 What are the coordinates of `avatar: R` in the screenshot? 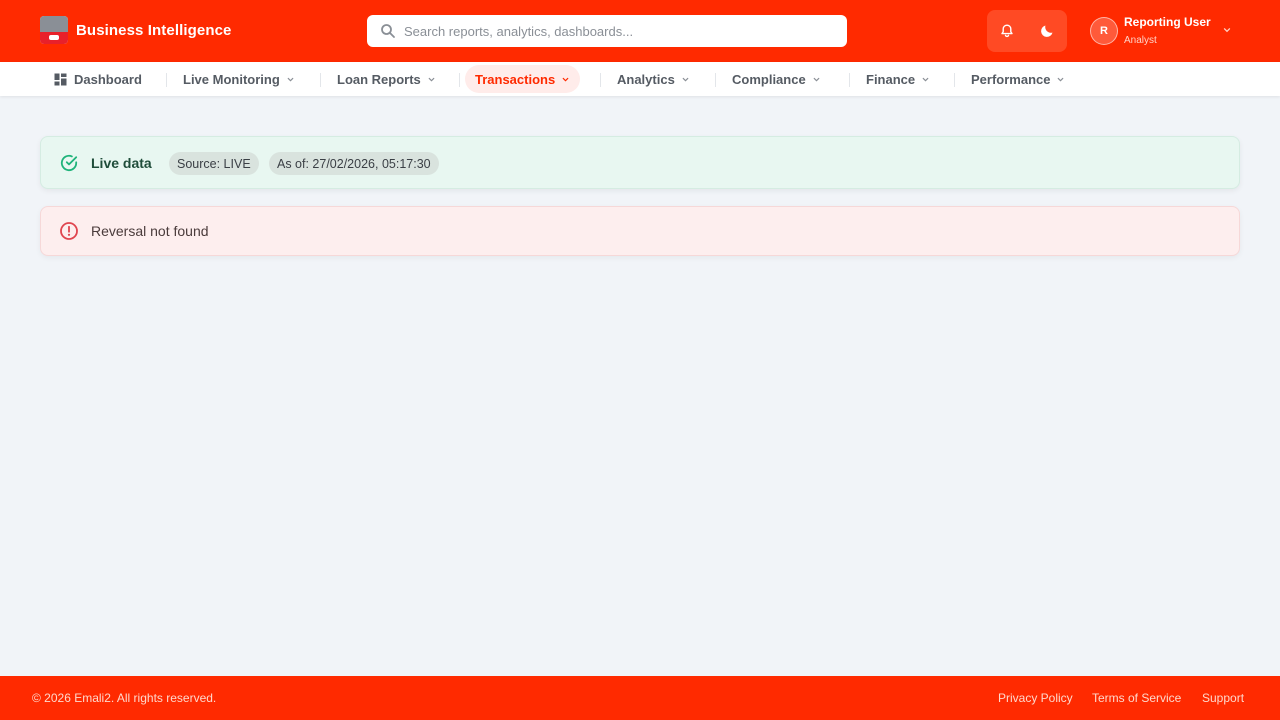 It's located at (1104, 31).